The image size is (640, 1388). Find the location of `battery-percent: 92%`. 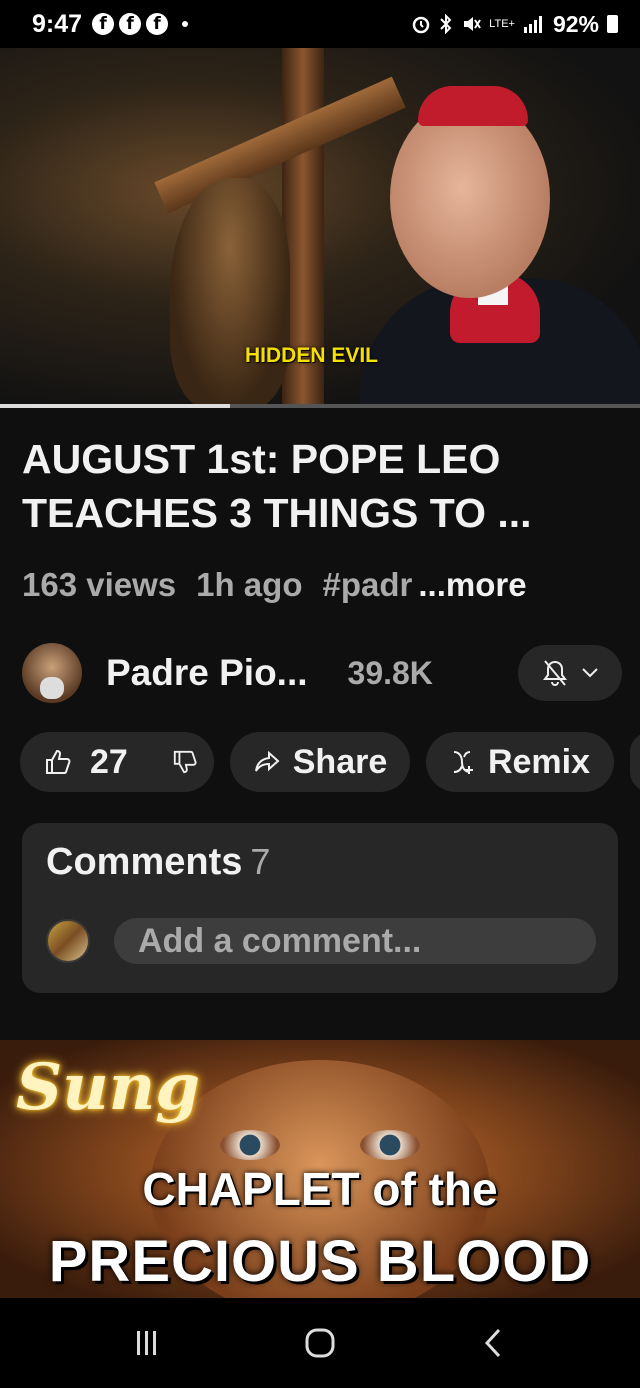

battery-percent: 92% is located at coordinates (575, 23).